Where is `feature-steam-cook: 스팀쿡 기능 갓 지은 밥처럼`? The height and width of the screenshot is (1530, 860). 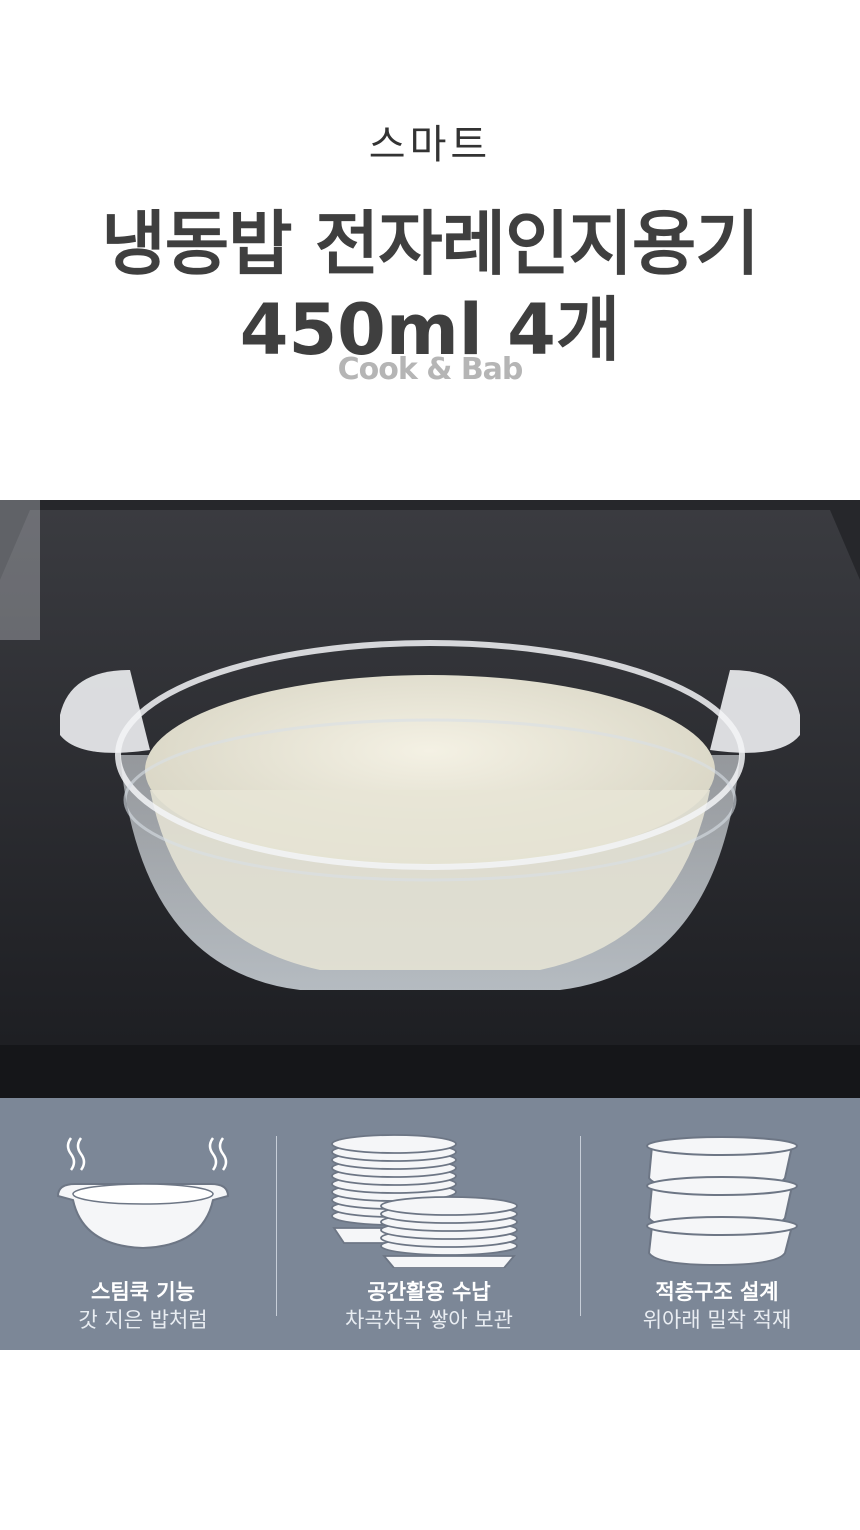 feature-steam-cook: 스팀쿡 기능 갓 지은 밥처럼 is located at coordinates (143, 1224).